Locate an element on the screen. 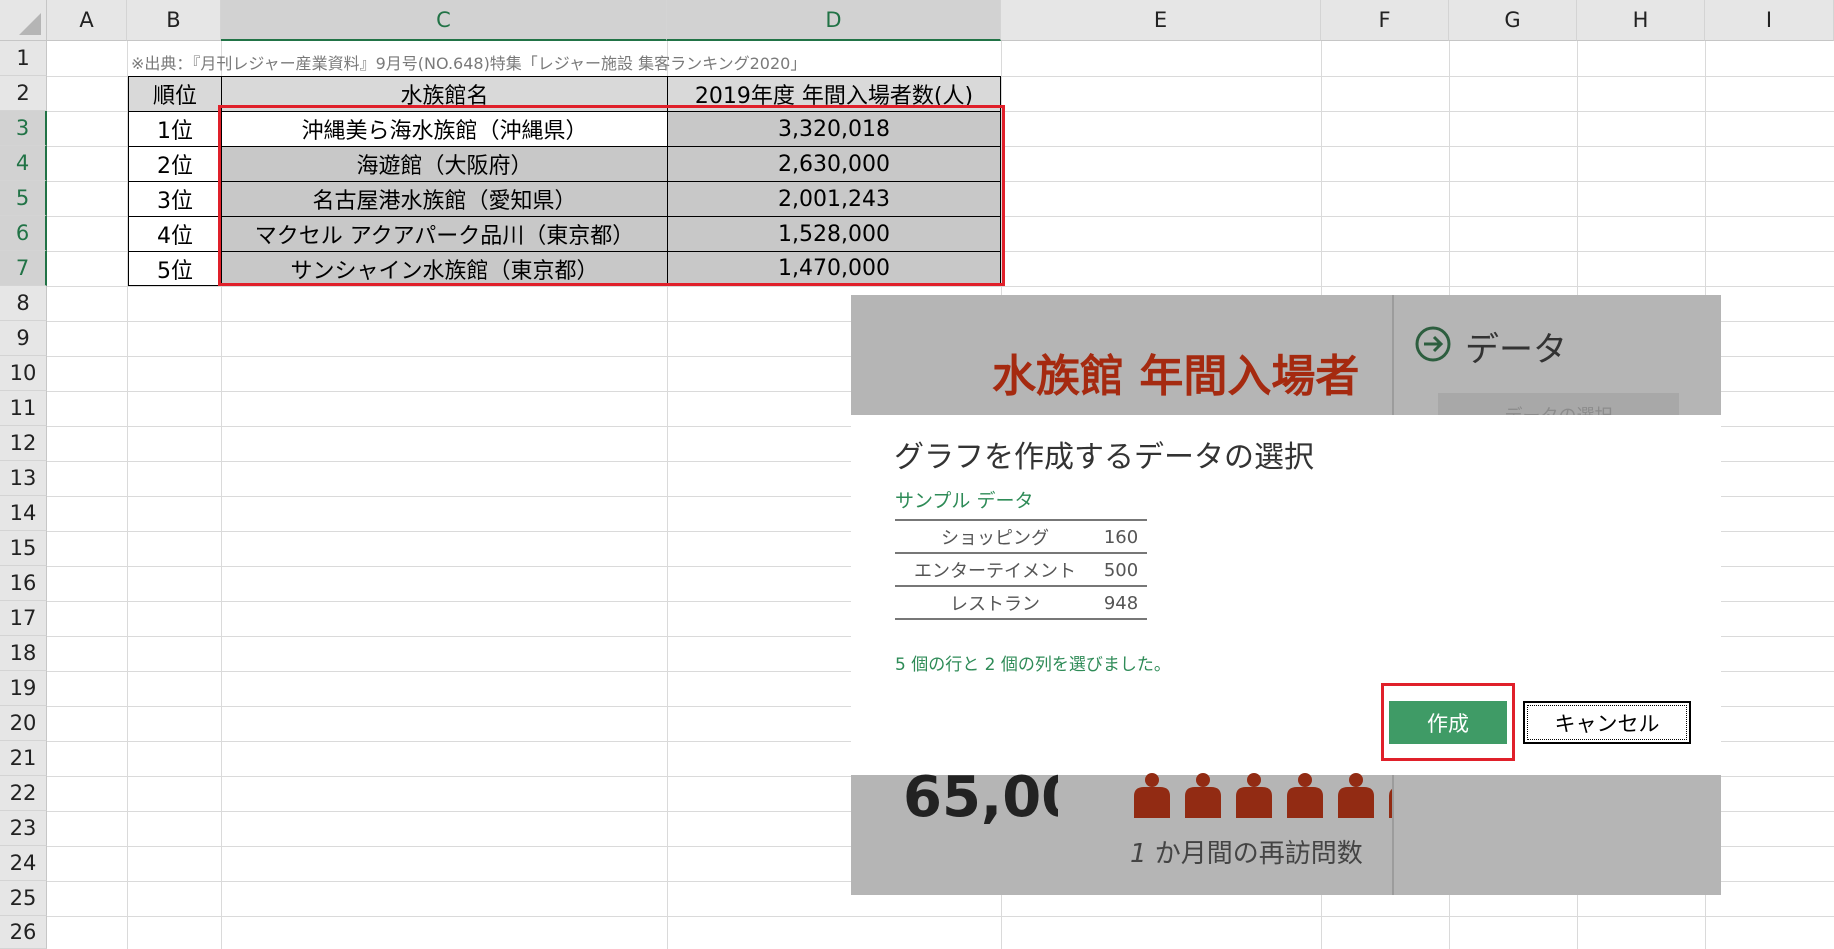  selection-highlight is located at coordinates (611, 195).